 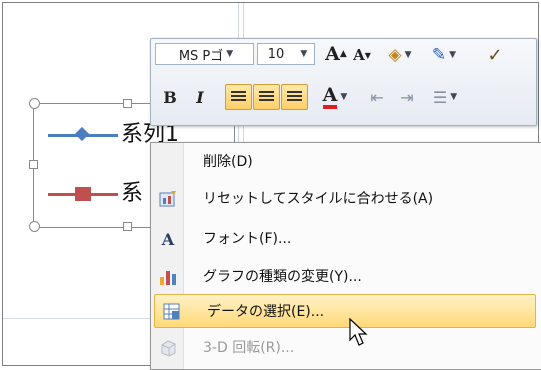 What do you see at coordinates (407, 97) in the screenshot?
I see `increase-indent-icon: ⇥` at bounding box center [407, 97].